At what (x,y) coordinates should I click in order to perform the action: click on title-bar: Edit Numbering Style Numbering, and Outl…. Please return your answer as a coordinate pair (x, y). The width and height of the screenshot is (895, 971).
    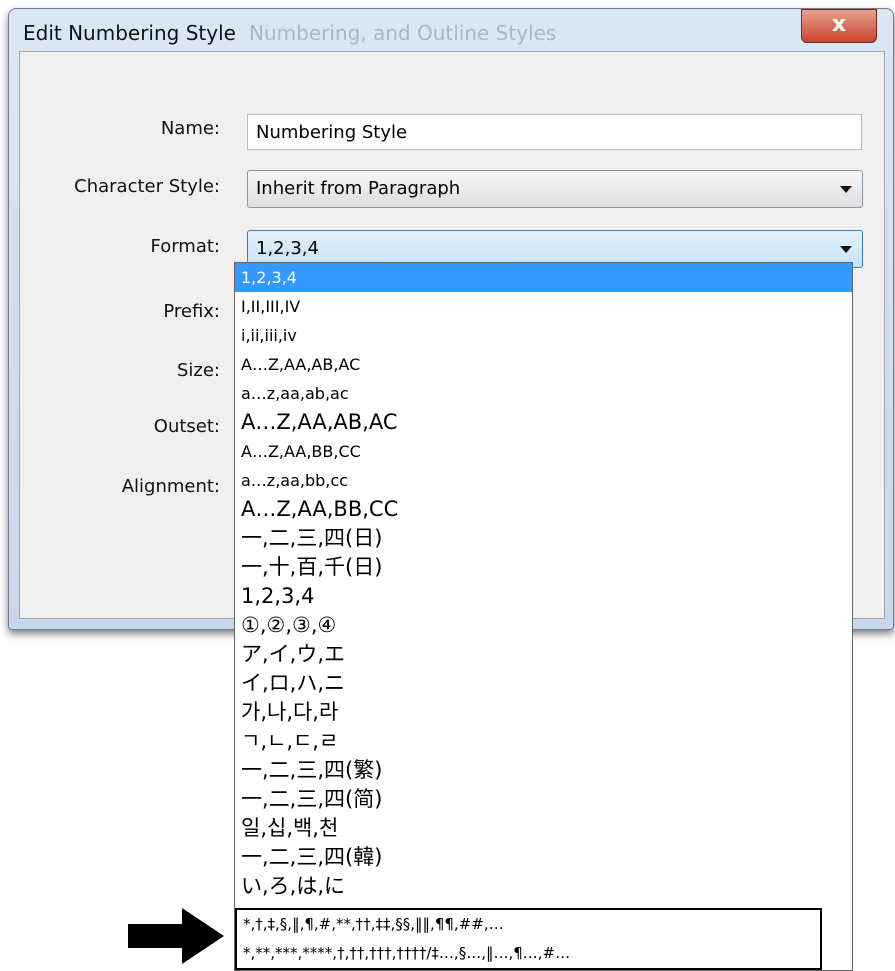
    Looking at the image, I should click on (451, 30).